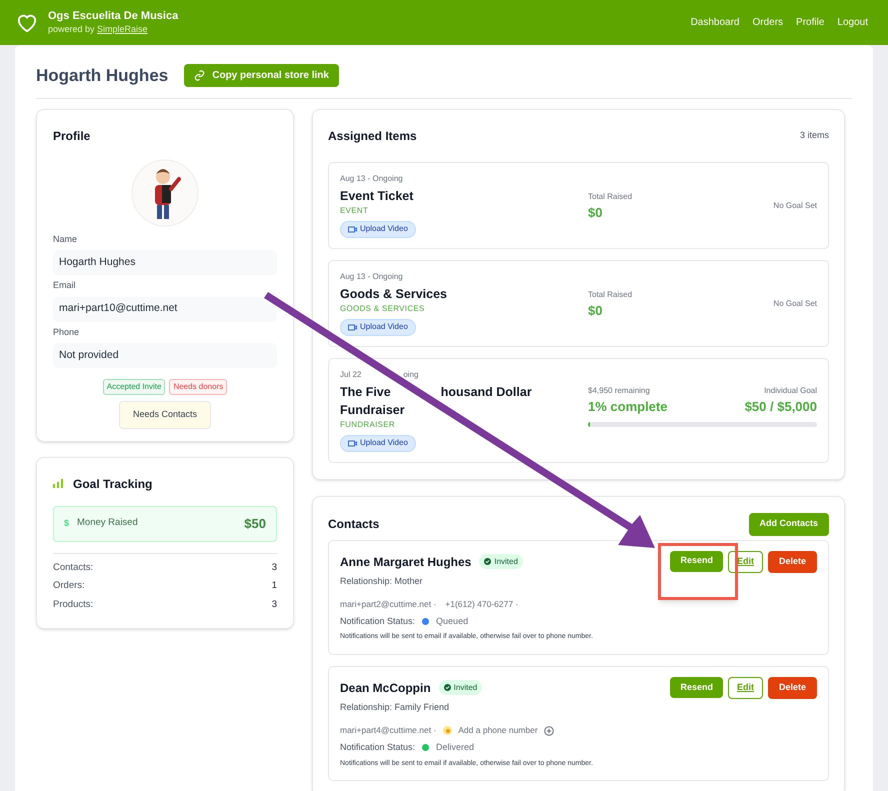  I want to click on nav-link: Orders, so click(768, 22).